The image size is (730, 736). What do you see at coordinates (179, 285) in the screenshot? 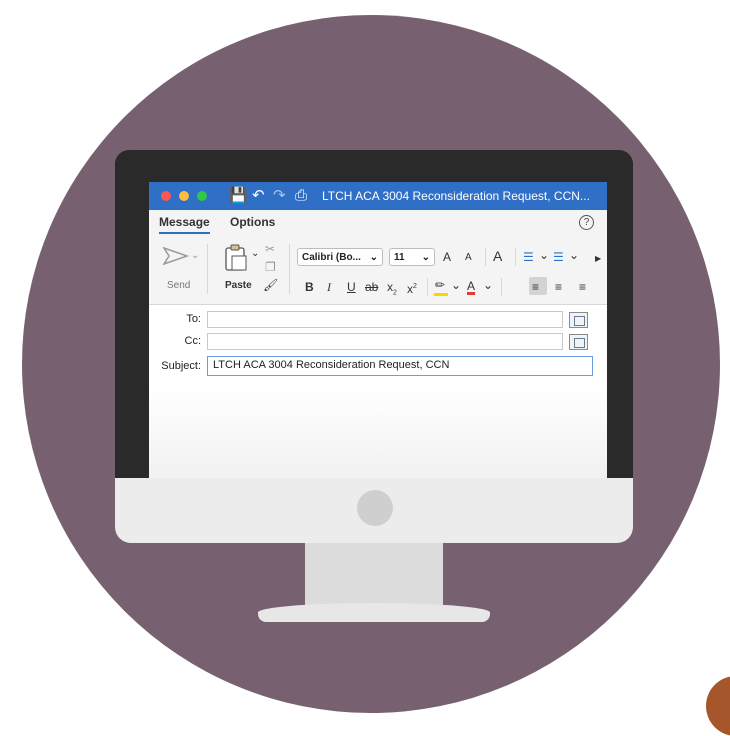
I see `send-label: Send` at bounding box center [179, 285].